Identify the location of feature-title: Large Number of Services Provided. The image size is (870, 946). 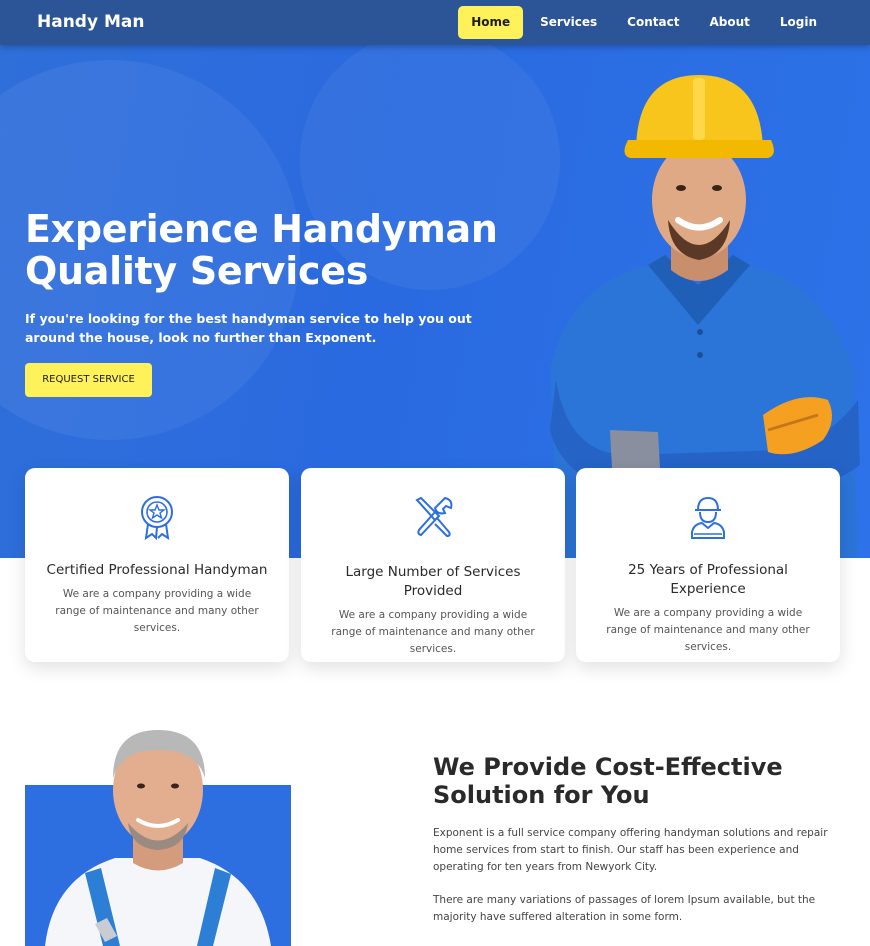
(433, 581).